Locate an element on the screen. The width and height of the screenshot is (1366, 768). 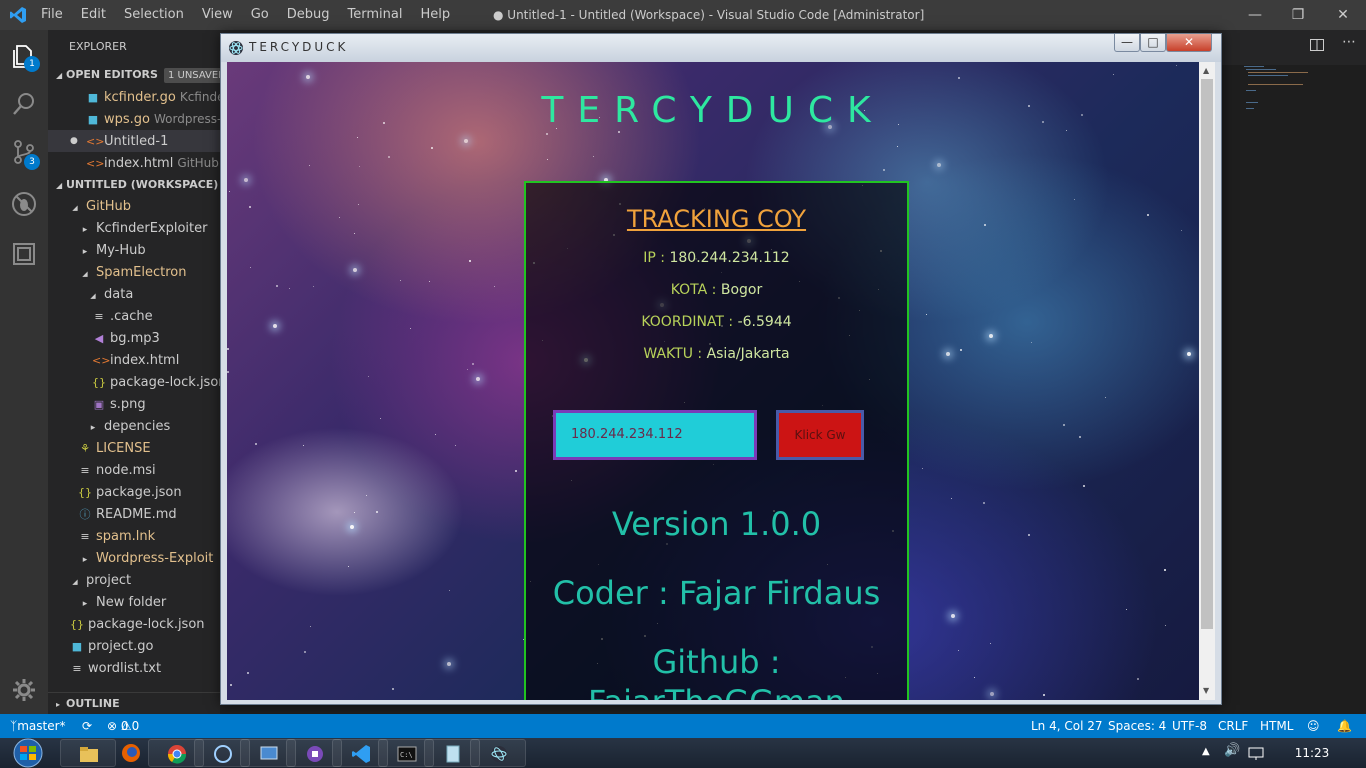
tree-file: ■ project.go is located at coordinates (134, 647).